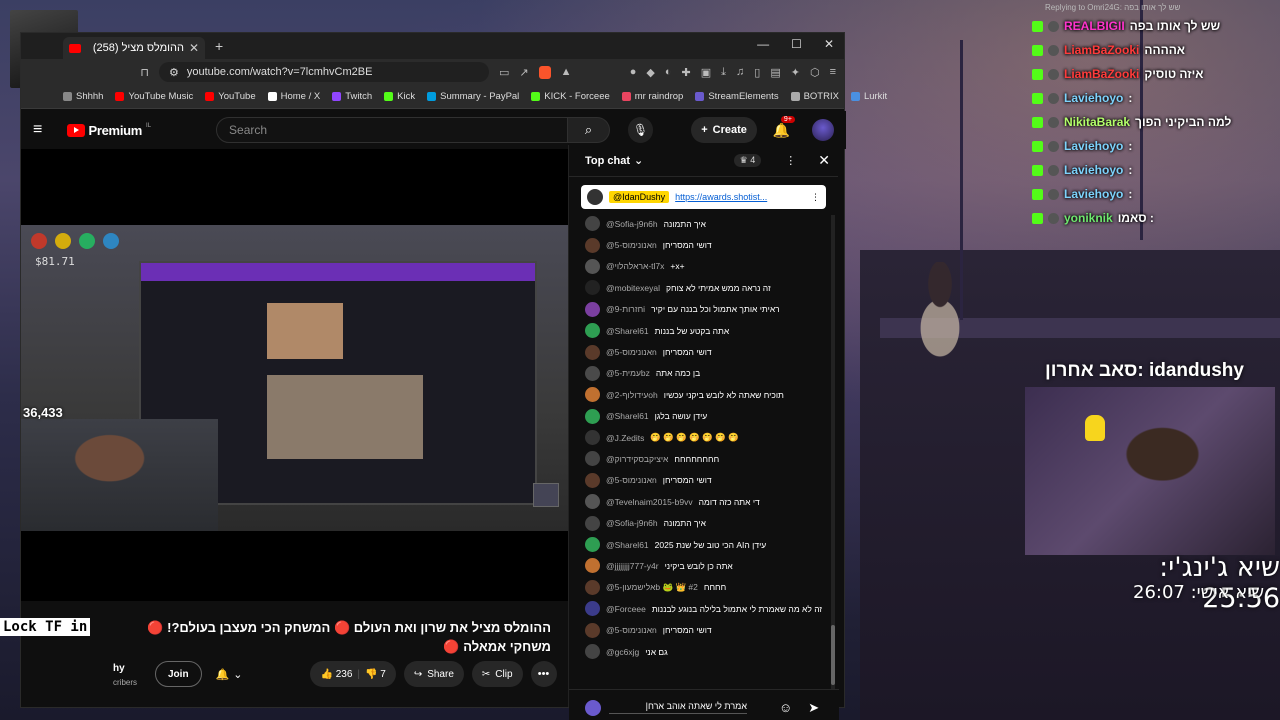 The width and height of the screenshot is (1280, 720). What do you see at coordinates (652, 96) in the screenshot?
I see `bookmark-item: mr raindrop` at bounding box center [652, 96].